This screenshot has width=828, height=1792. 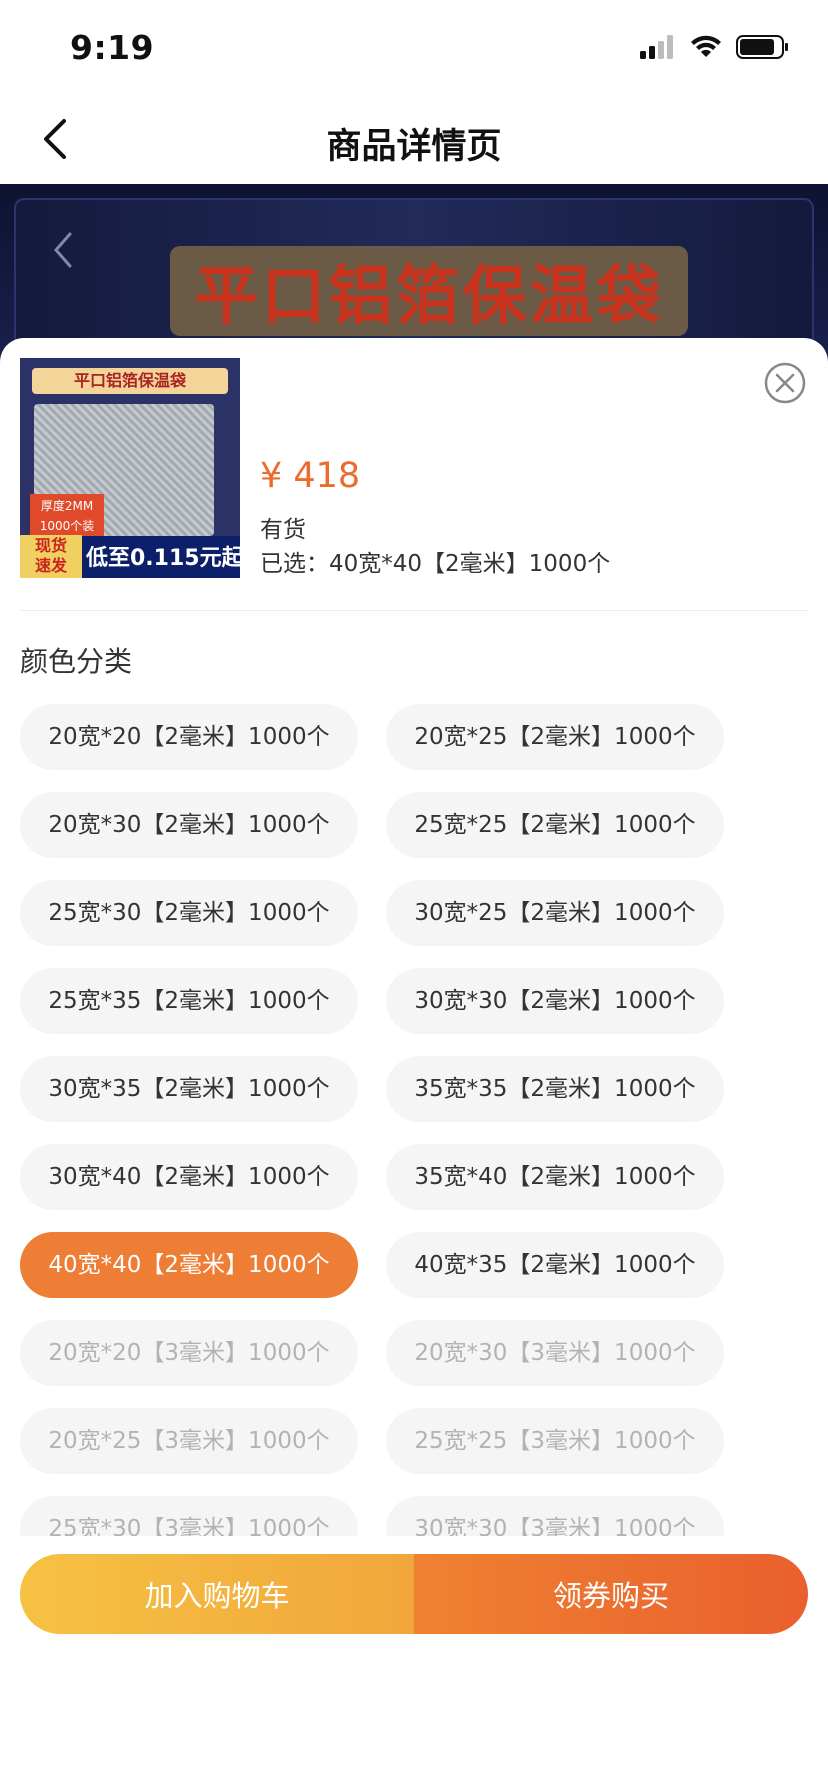 What do you see at coordinates (189, 913) in the screenshot?
I see `sku-option: 25宽*30【2毫米】1000个` at bounding box center [189, 913].